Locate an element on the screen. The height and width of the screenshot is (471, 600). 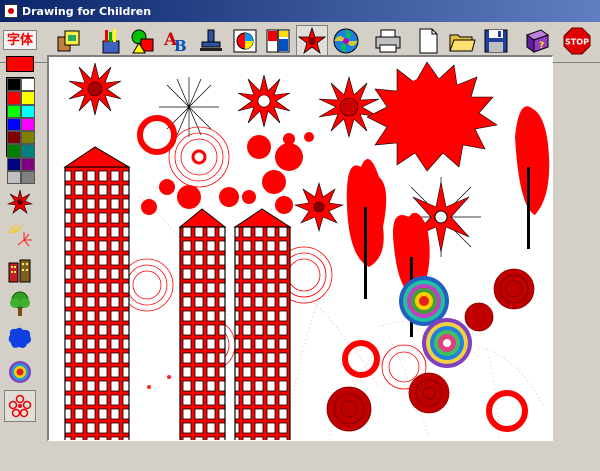
new-button is located at coordinates (428, 41).